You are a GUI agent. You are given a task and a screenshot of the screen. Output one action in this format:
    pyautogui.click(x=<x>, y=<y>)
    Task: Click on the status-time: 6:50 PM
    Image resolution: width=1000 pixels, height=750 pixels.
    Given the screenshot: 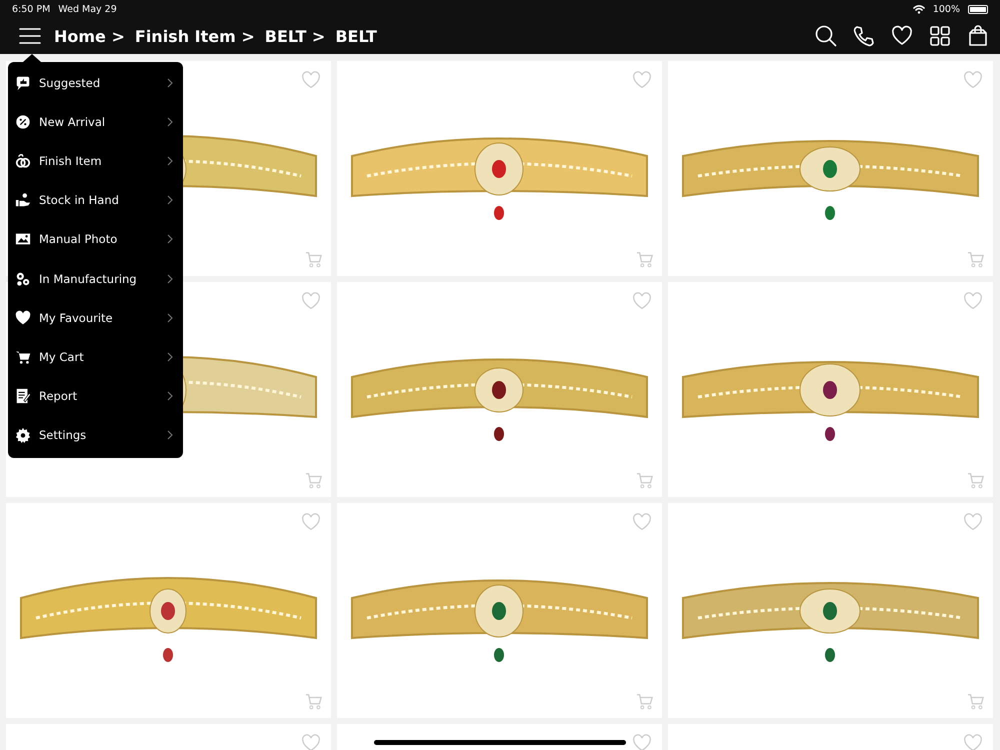 What is the action you would take?
    pyautogui.click(x=31, y=9)
    